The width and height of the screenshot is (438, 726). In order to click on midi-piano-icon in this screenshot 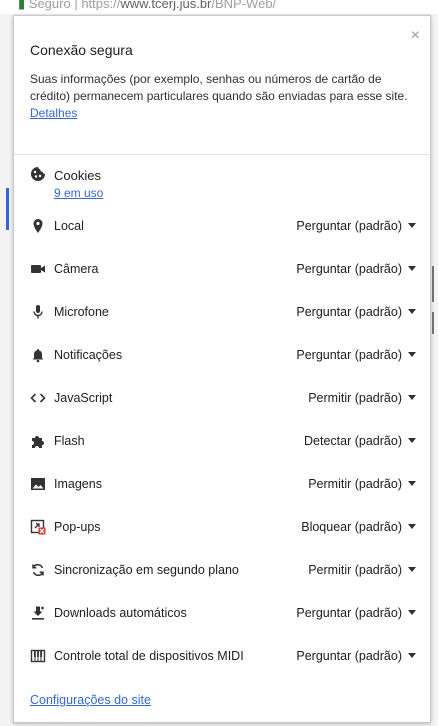, I will do `click(38, 656)`.